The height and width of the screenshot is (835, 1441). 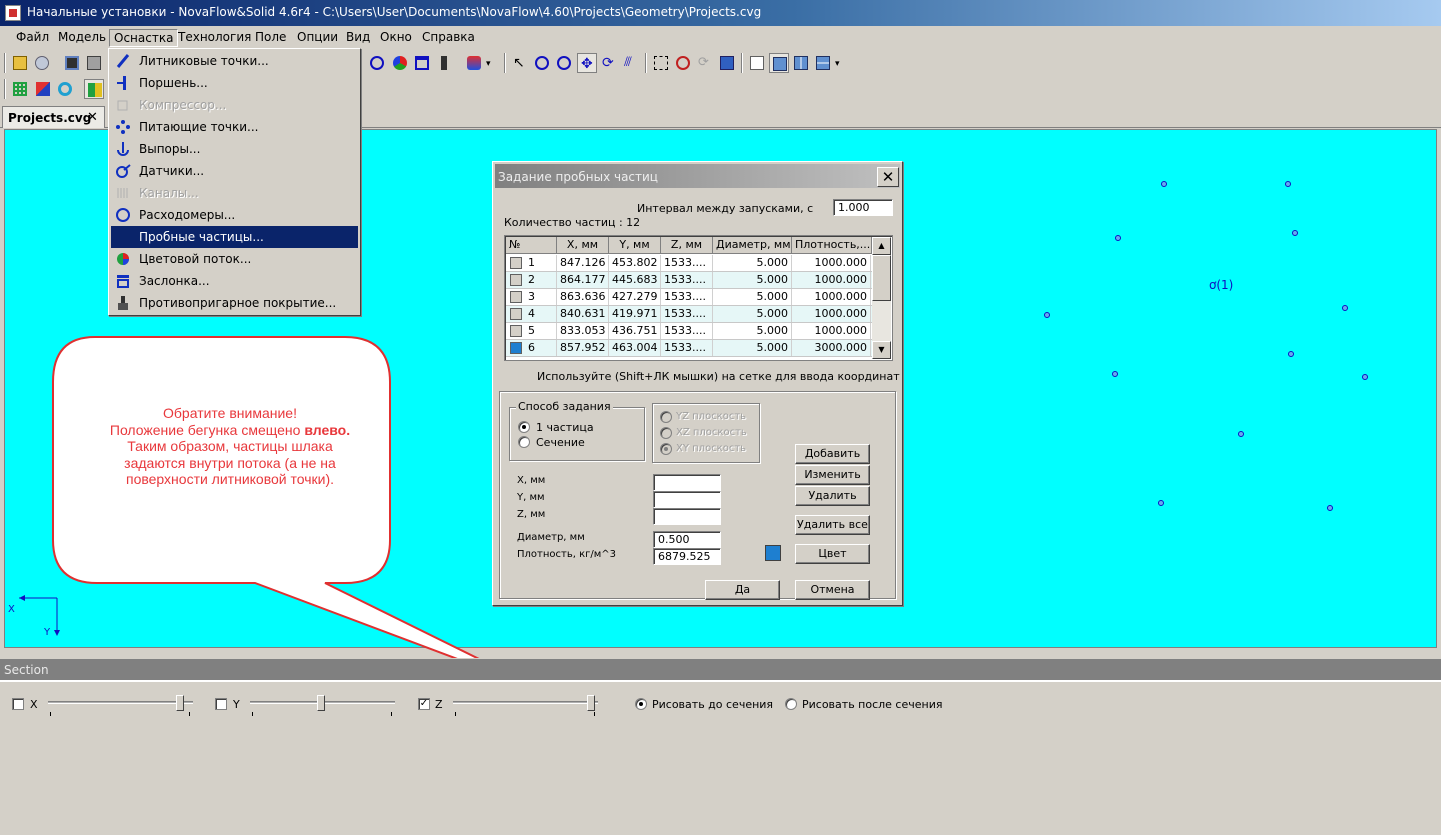 I want to click on scroll-thumb, so click(x=881, y=278).